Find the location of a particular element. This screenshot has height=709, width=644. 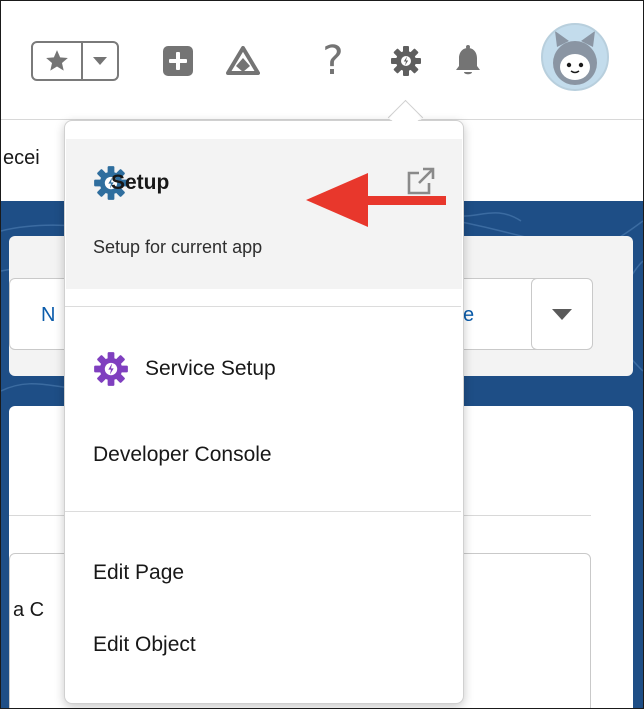

setup-menu-item-description: Setup for current app is located at coordinates (178, 247).